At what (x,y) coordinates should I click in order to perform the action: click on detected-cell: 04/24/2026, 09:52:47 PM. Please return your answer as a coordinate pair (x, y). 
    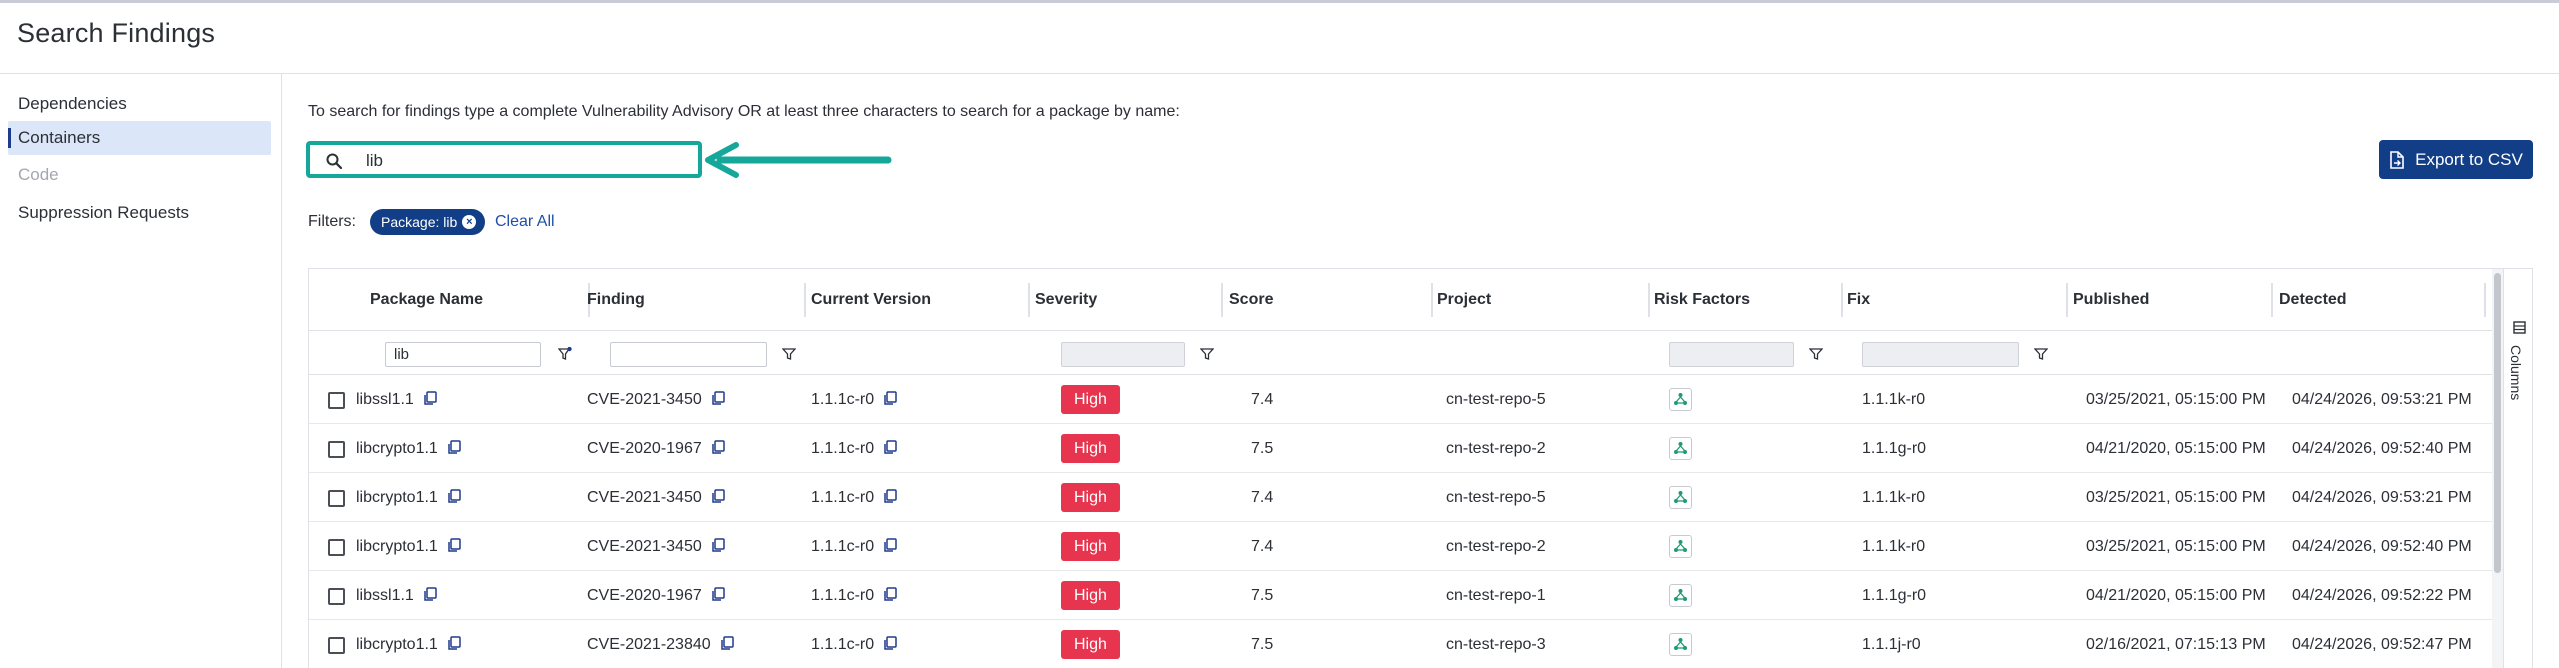
    Looking at the image, I should click on (2382, 644).